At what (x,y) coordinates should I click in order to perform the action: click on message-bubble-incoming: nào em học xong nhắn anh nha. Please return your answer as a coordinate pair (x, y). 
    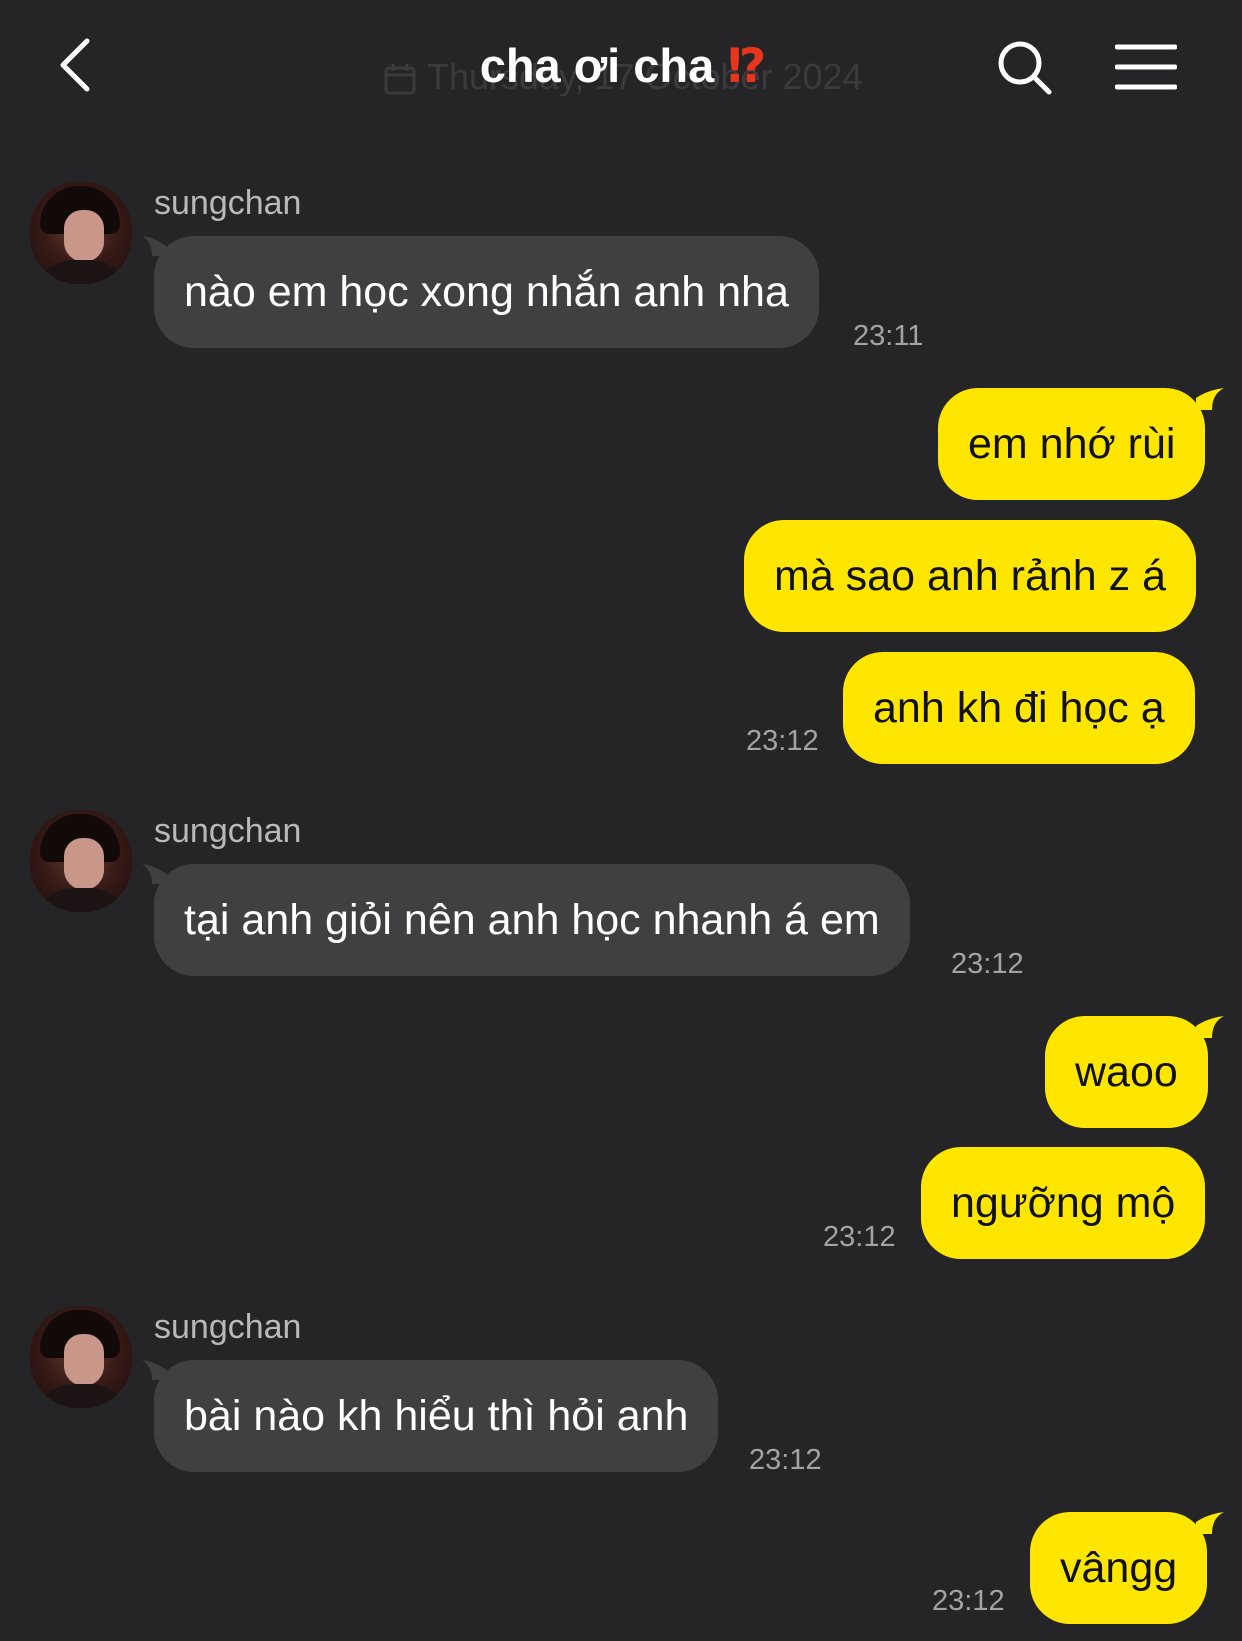
    Looking at the image, I should click on (486, 292).